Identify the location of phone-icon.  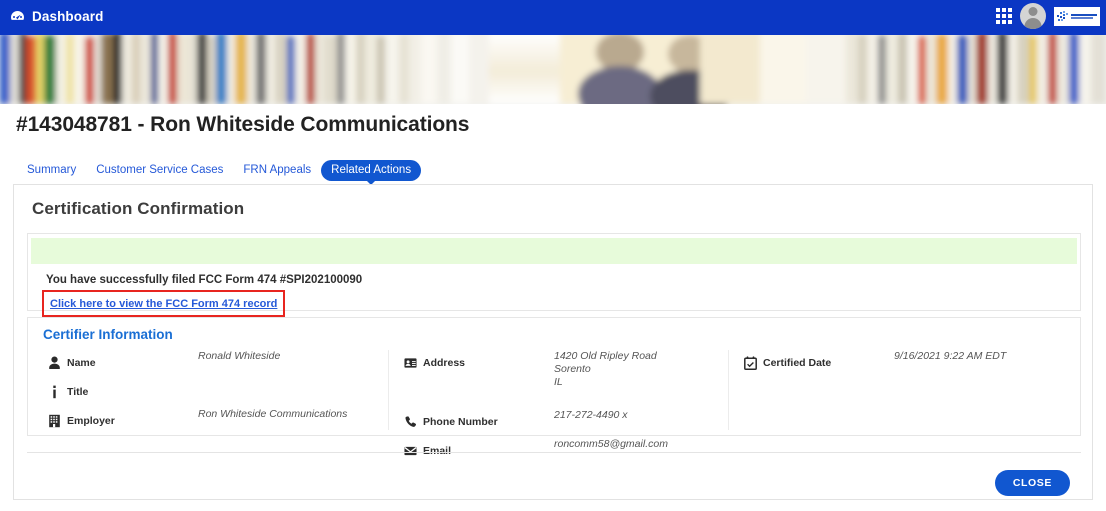
(411, 421).